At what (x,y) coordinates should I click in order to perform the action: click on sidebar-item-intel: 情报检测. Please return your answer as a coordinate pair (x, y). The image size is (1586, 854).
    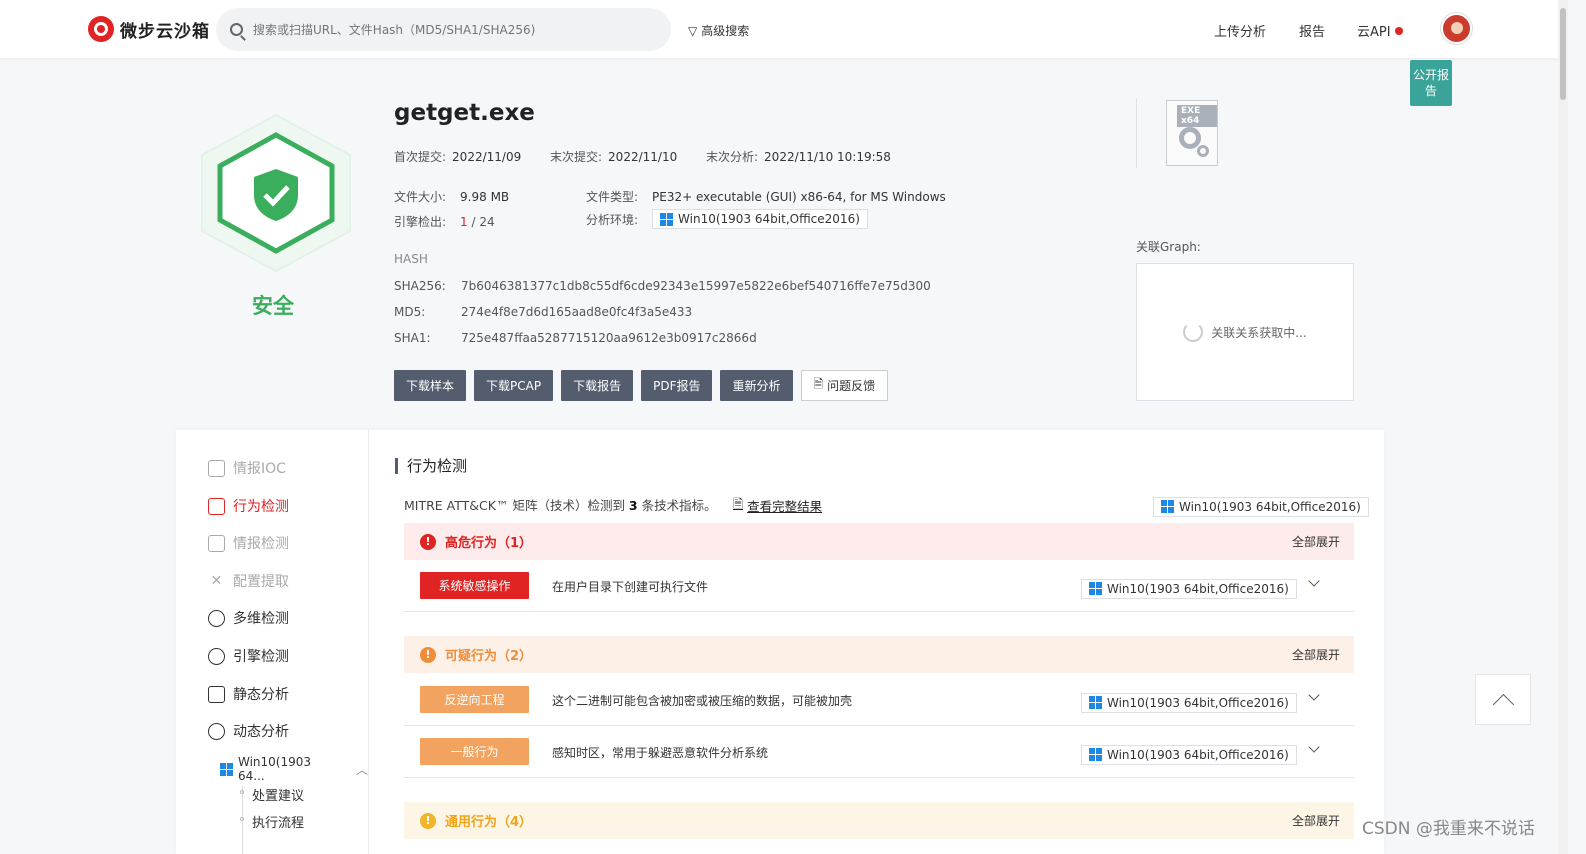
    Looking at the image, I should click on (248, 543).